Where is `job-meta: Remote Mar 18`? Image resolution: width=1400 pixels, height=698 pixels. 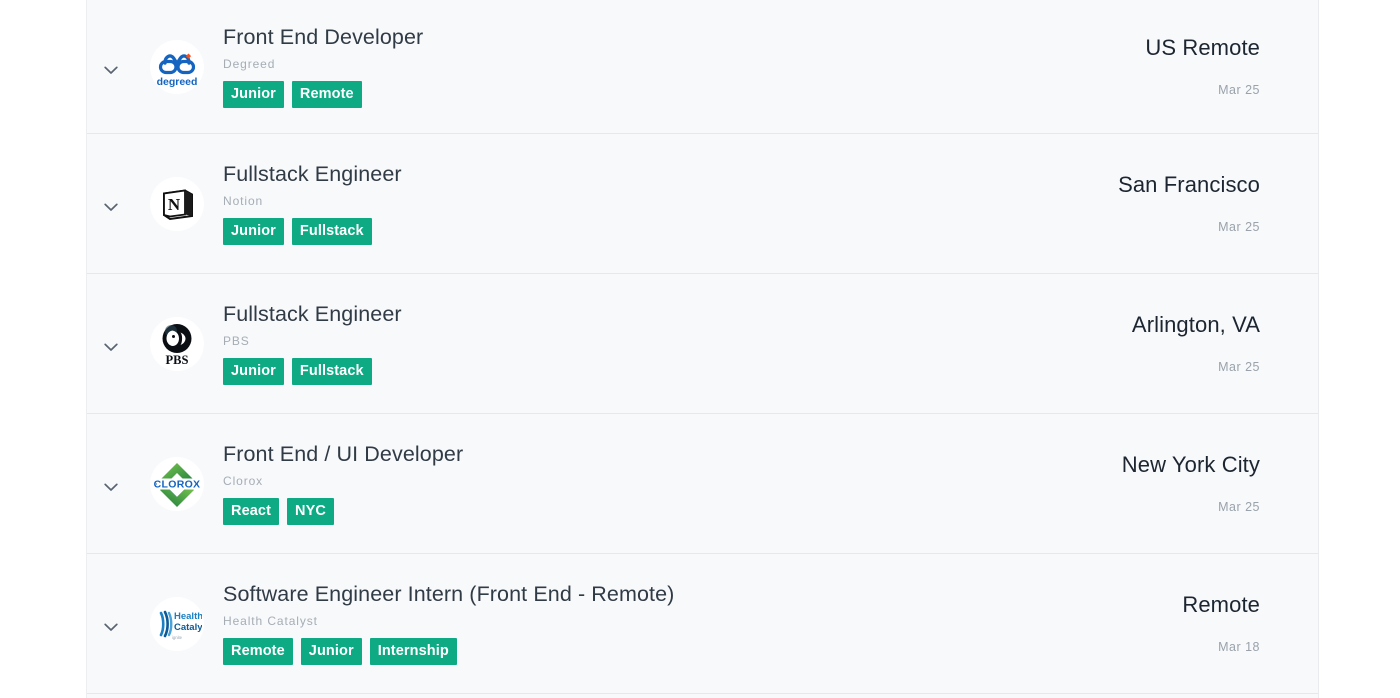
job-meta: Remote Mar 18 is located at coordinates (1153, 623).